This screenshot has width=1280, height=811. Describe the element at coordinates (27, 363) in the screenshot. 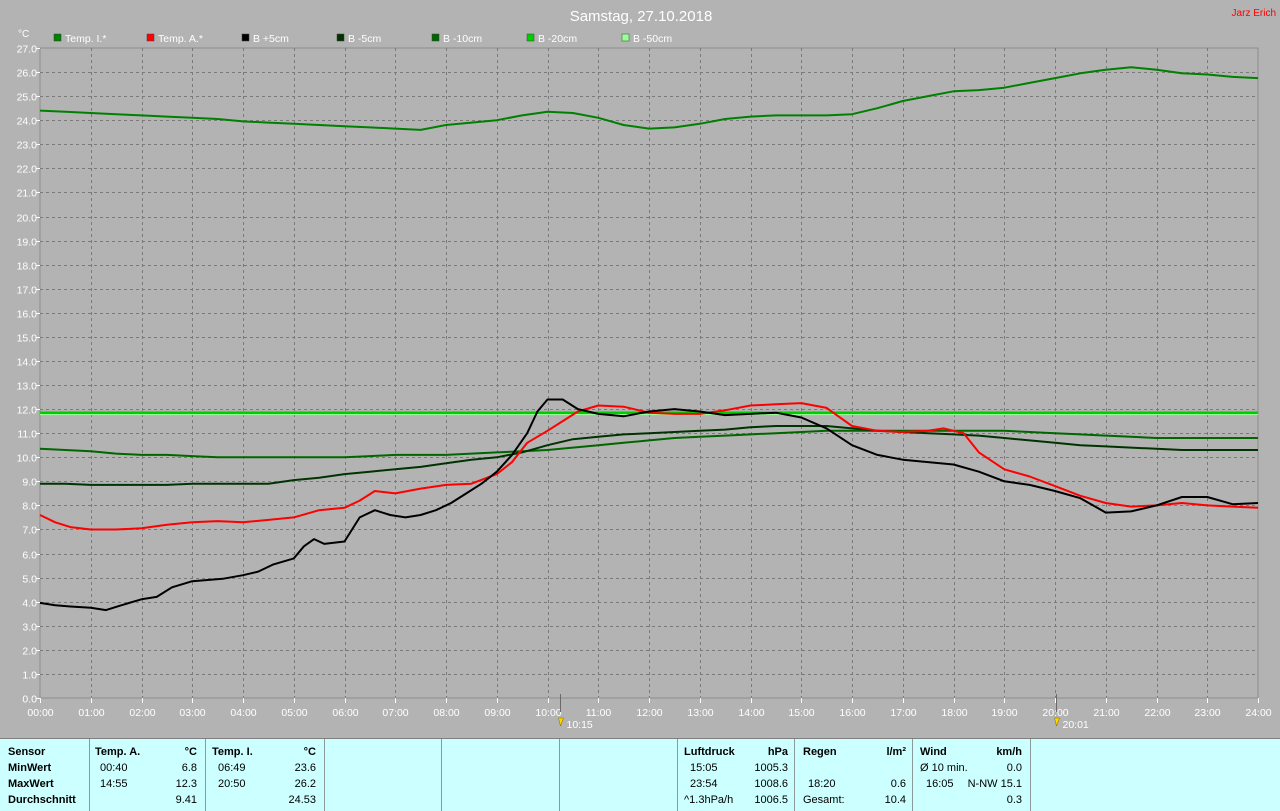

I see `y-tick-label: 14.0` at that location.